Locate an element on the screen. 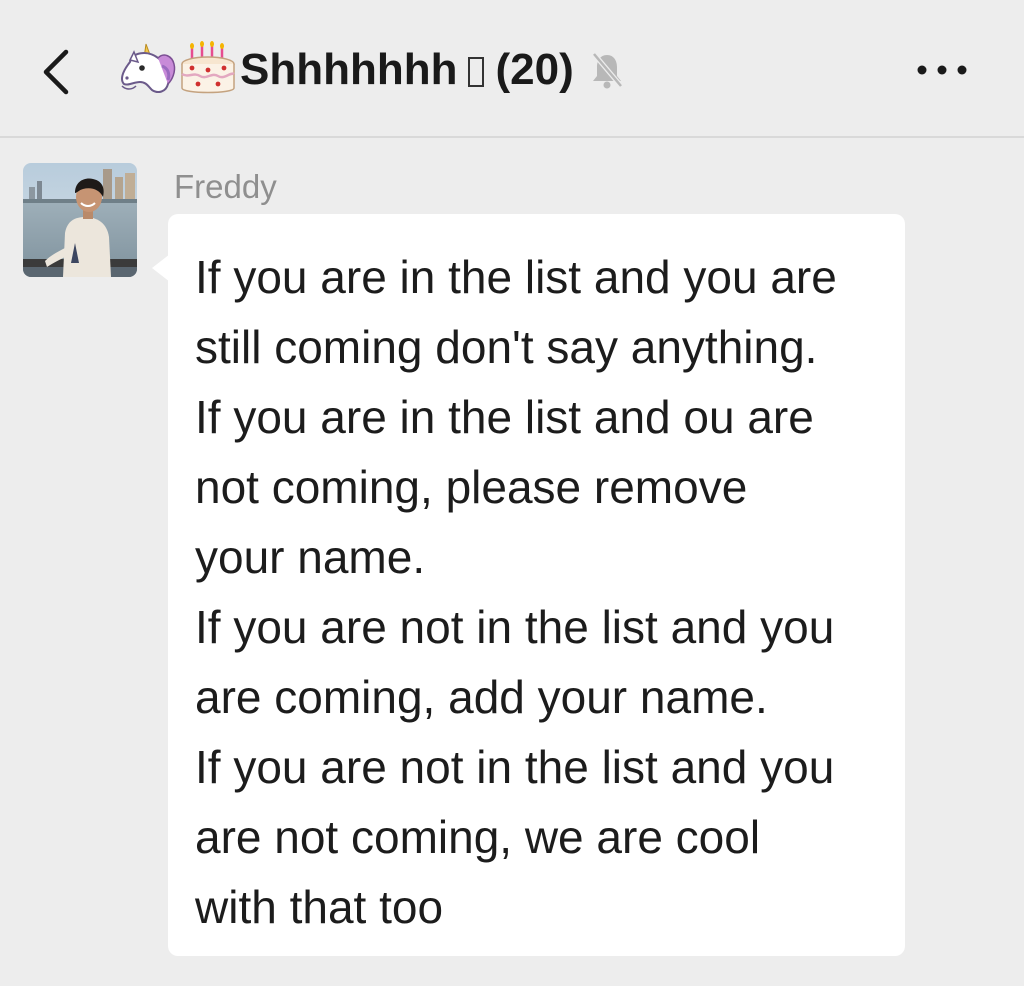 The width and height of the screenshot is (1024, 986). message-line: are not coming, we are cool is located at coordinates (478, 837).